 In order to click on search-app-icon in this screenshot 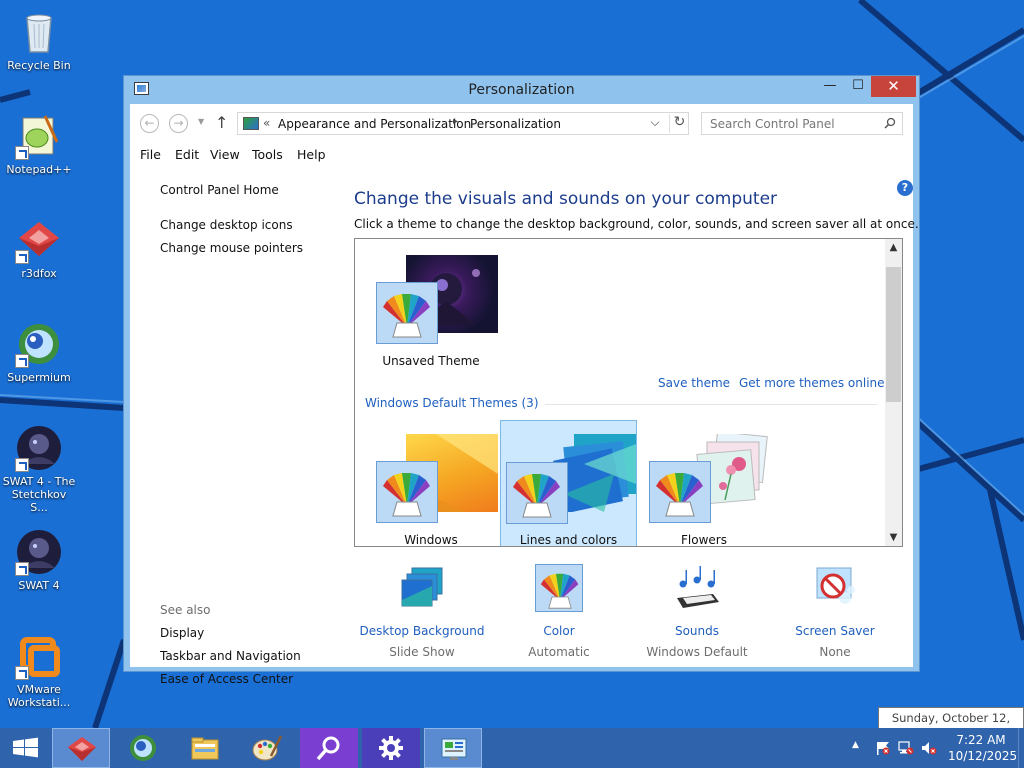, I will do `click(328, 748)`.